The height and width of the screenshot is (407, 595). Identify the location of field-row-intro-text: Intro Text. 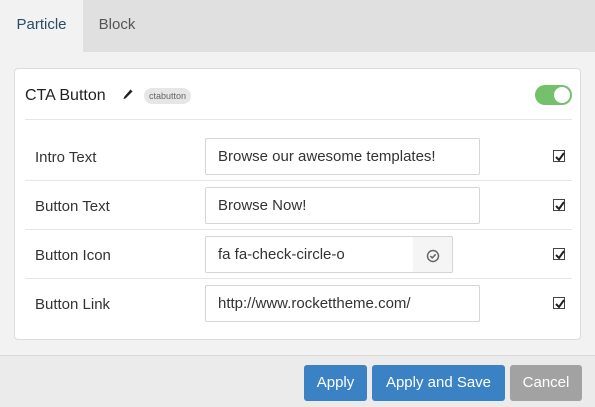
(298, 156).